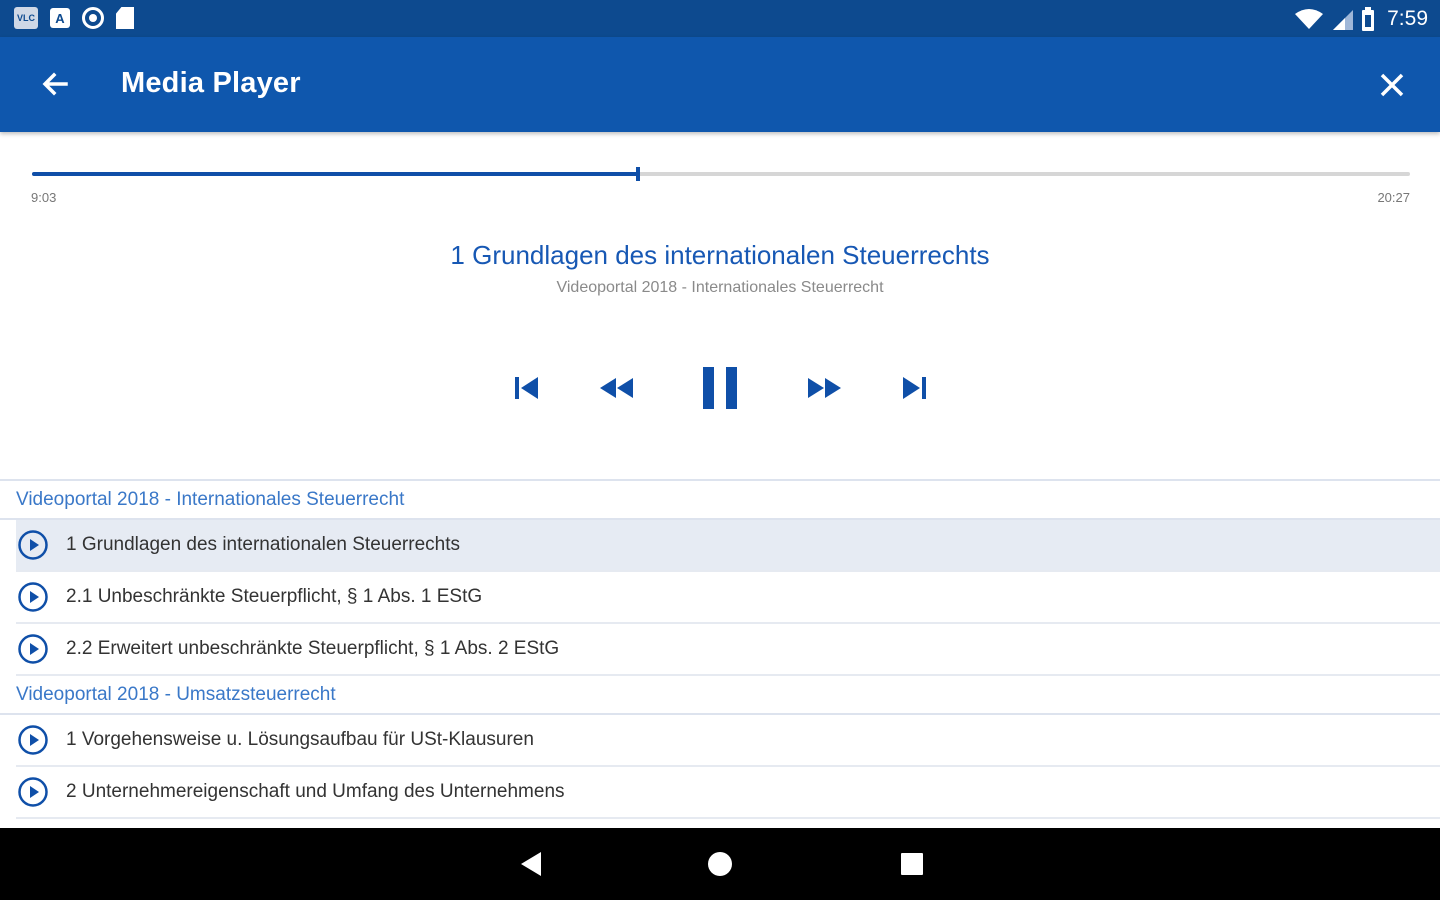  I want to click on pause-icon, so click(720, 388).